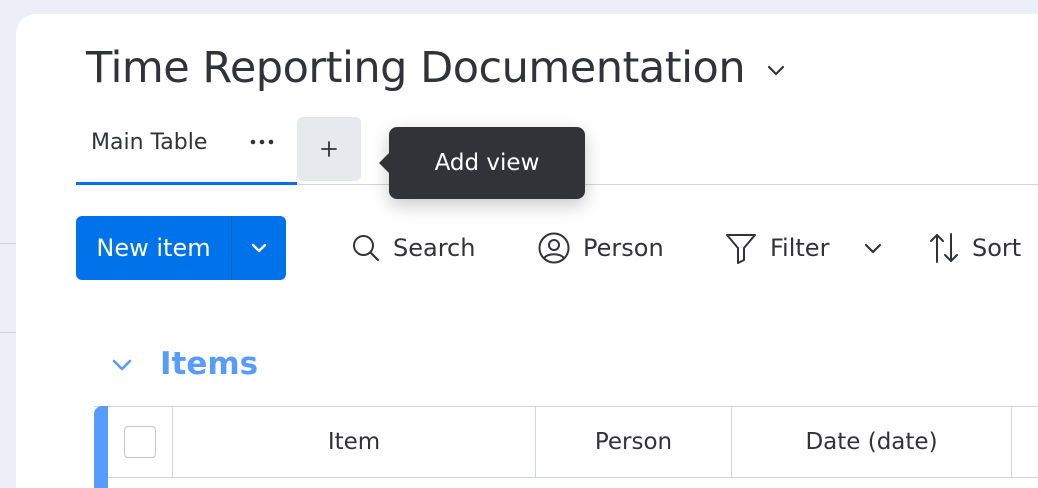 This screenshot has width=1038, height=488. I want to click on filter-button: Filter, so click(776, 248).